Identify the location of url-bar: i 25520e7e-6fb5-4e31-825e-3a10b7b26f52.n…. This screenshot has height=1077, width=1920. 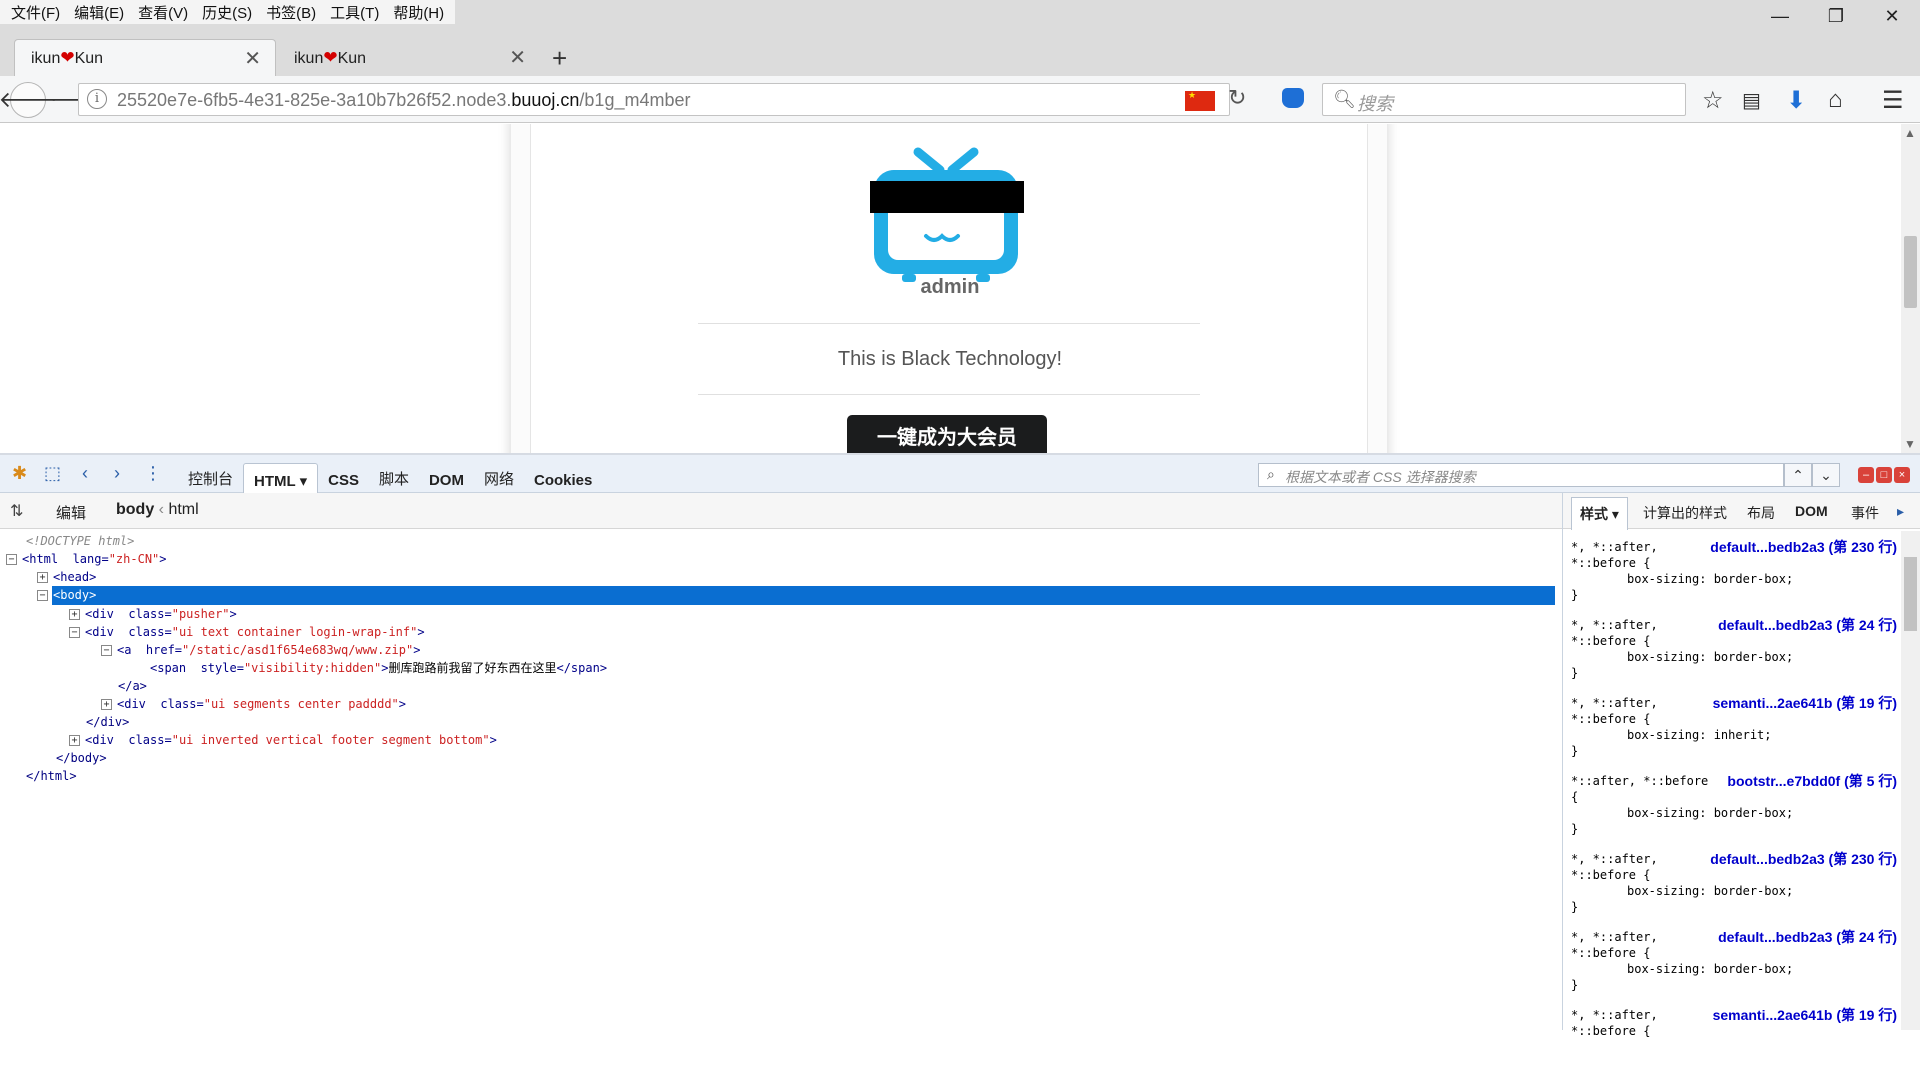
(654, 99).